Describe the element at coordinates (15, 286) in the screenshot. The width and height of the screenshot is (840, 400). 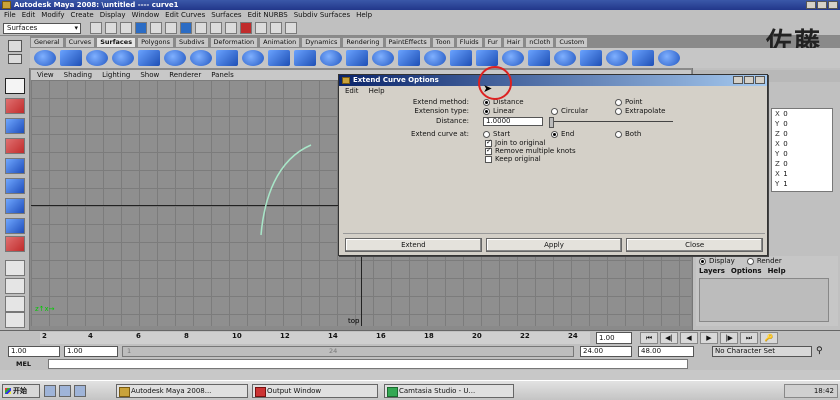
I see `layout-four-icon` at that location.